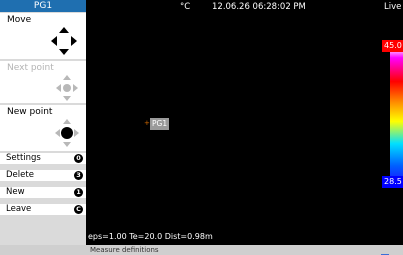 This screenshot has height=255, width=403. I want to click on sidebar-title: PG1, so click(43, 6).